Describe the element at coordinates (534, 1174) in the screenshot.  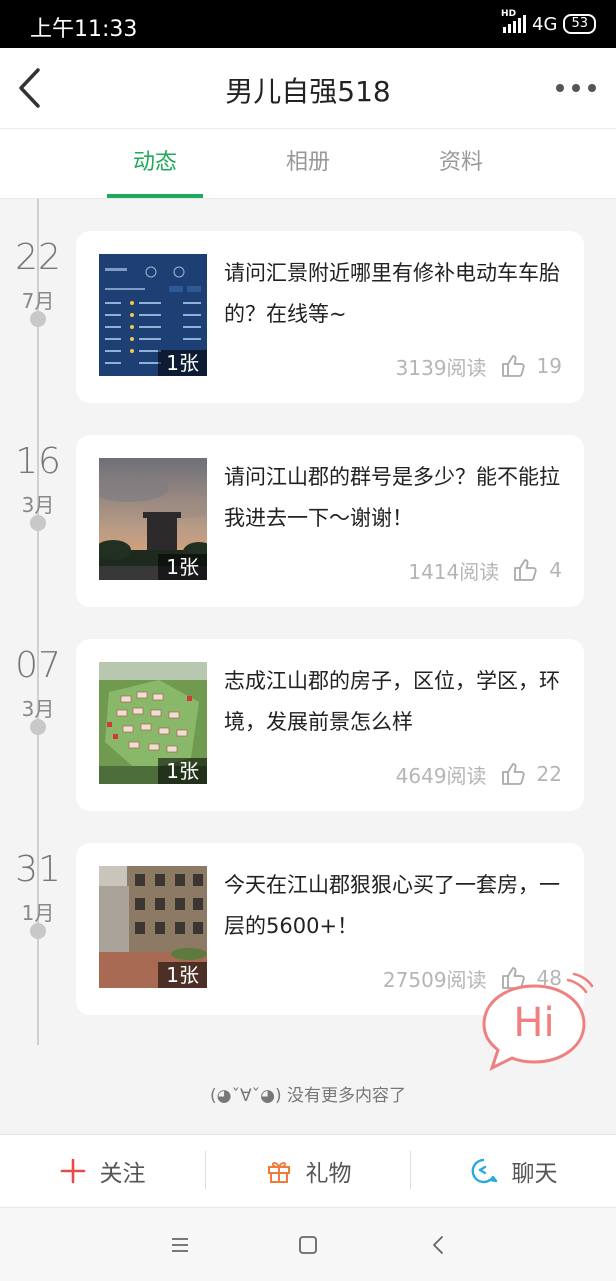
I see `chat-label: 聊天` at that location.